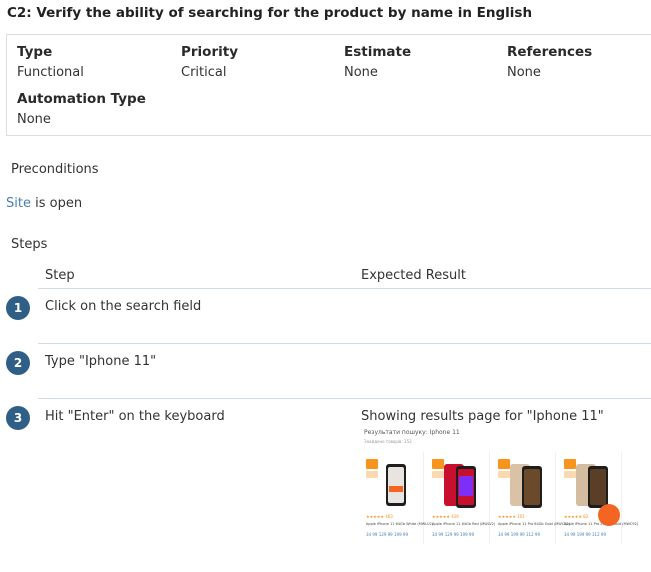 The image size is (651, 572). What do you see at coordinates (50, 62) in the screenshot?
I see `field-type: Type Functional` at bounding box center [50, 62].